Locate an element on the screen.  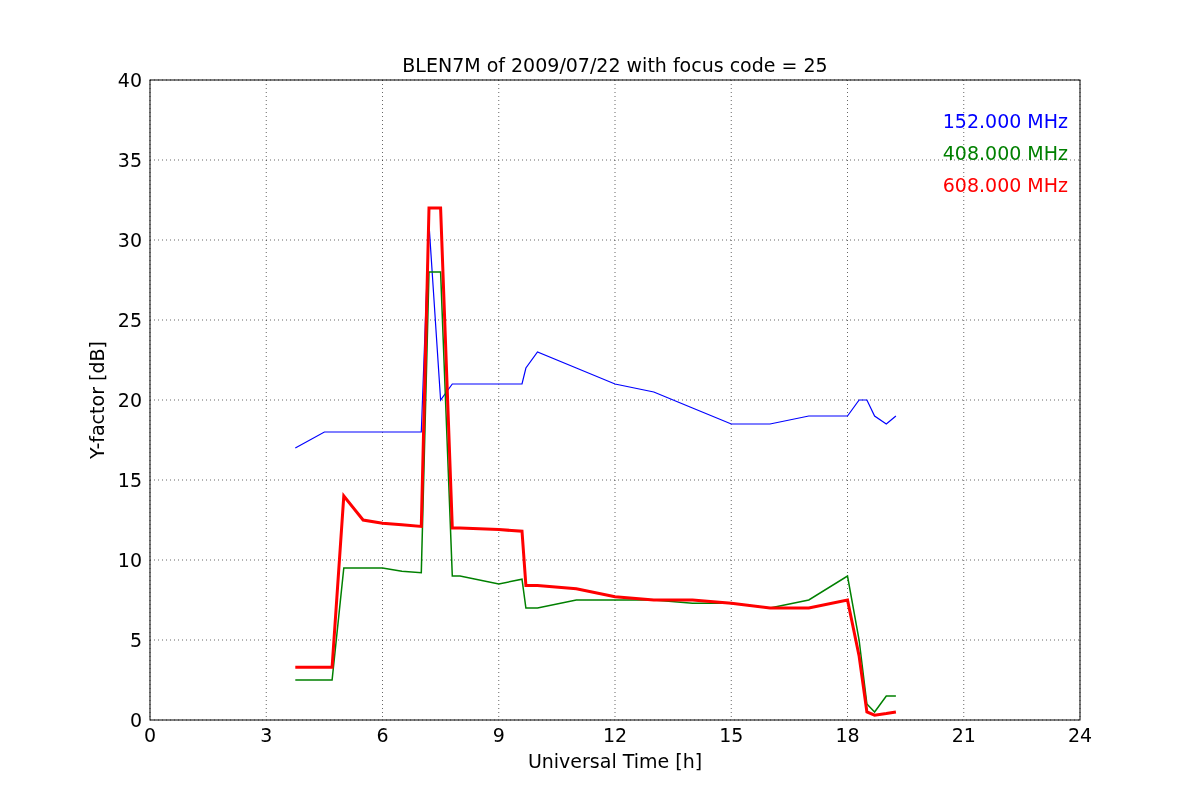
y-tick-label: 25 is located at coordinates (129, 320).